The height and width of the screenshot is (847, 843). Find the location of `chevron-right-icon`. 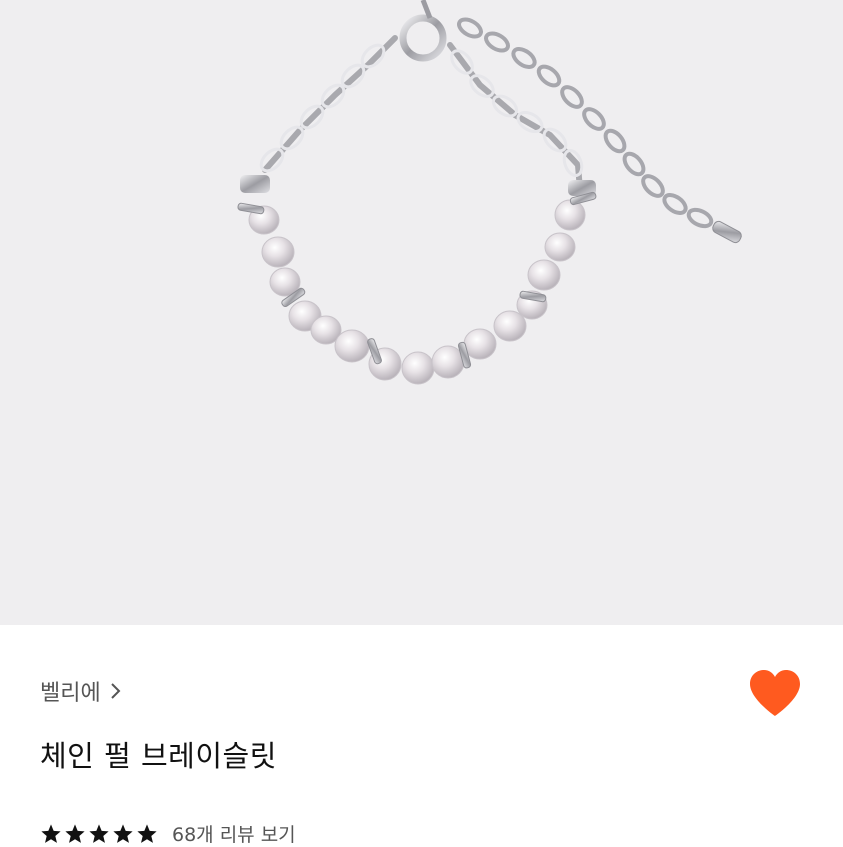

chevron-right-icon is located at coordinates (116, 691).